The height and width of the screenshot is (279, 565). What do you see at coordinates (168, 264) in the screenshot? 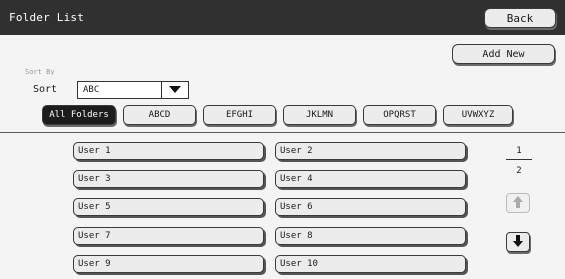
I see `folder-button-user-9: User 9` at bounding box center [168, 264].